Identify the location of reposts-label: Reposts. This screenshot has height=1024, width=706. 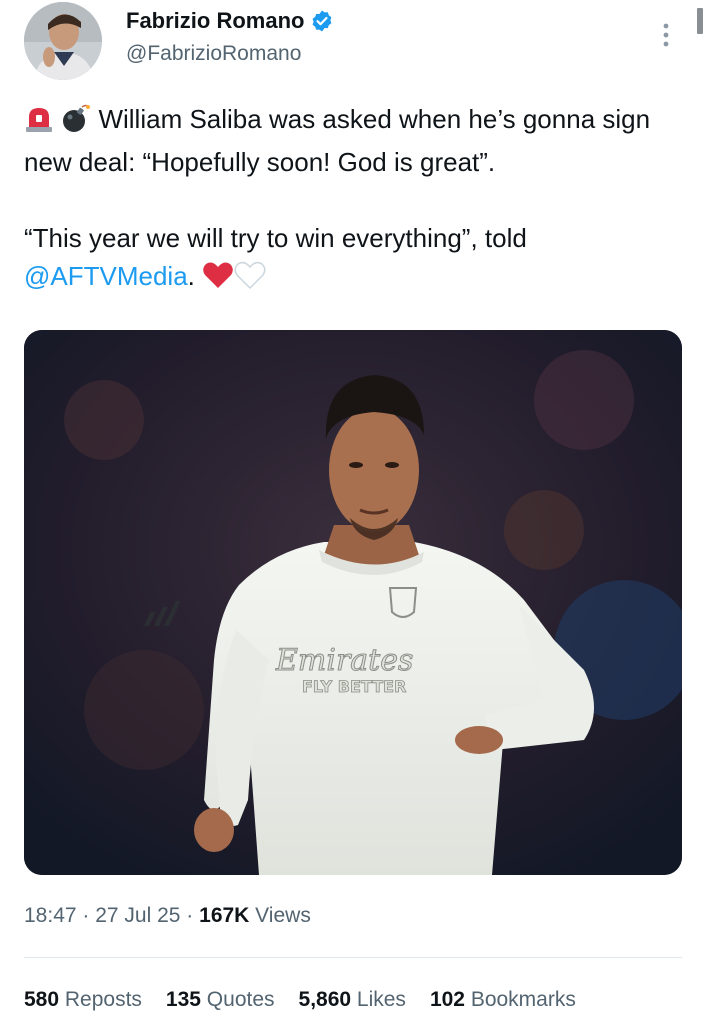
(100, 999).